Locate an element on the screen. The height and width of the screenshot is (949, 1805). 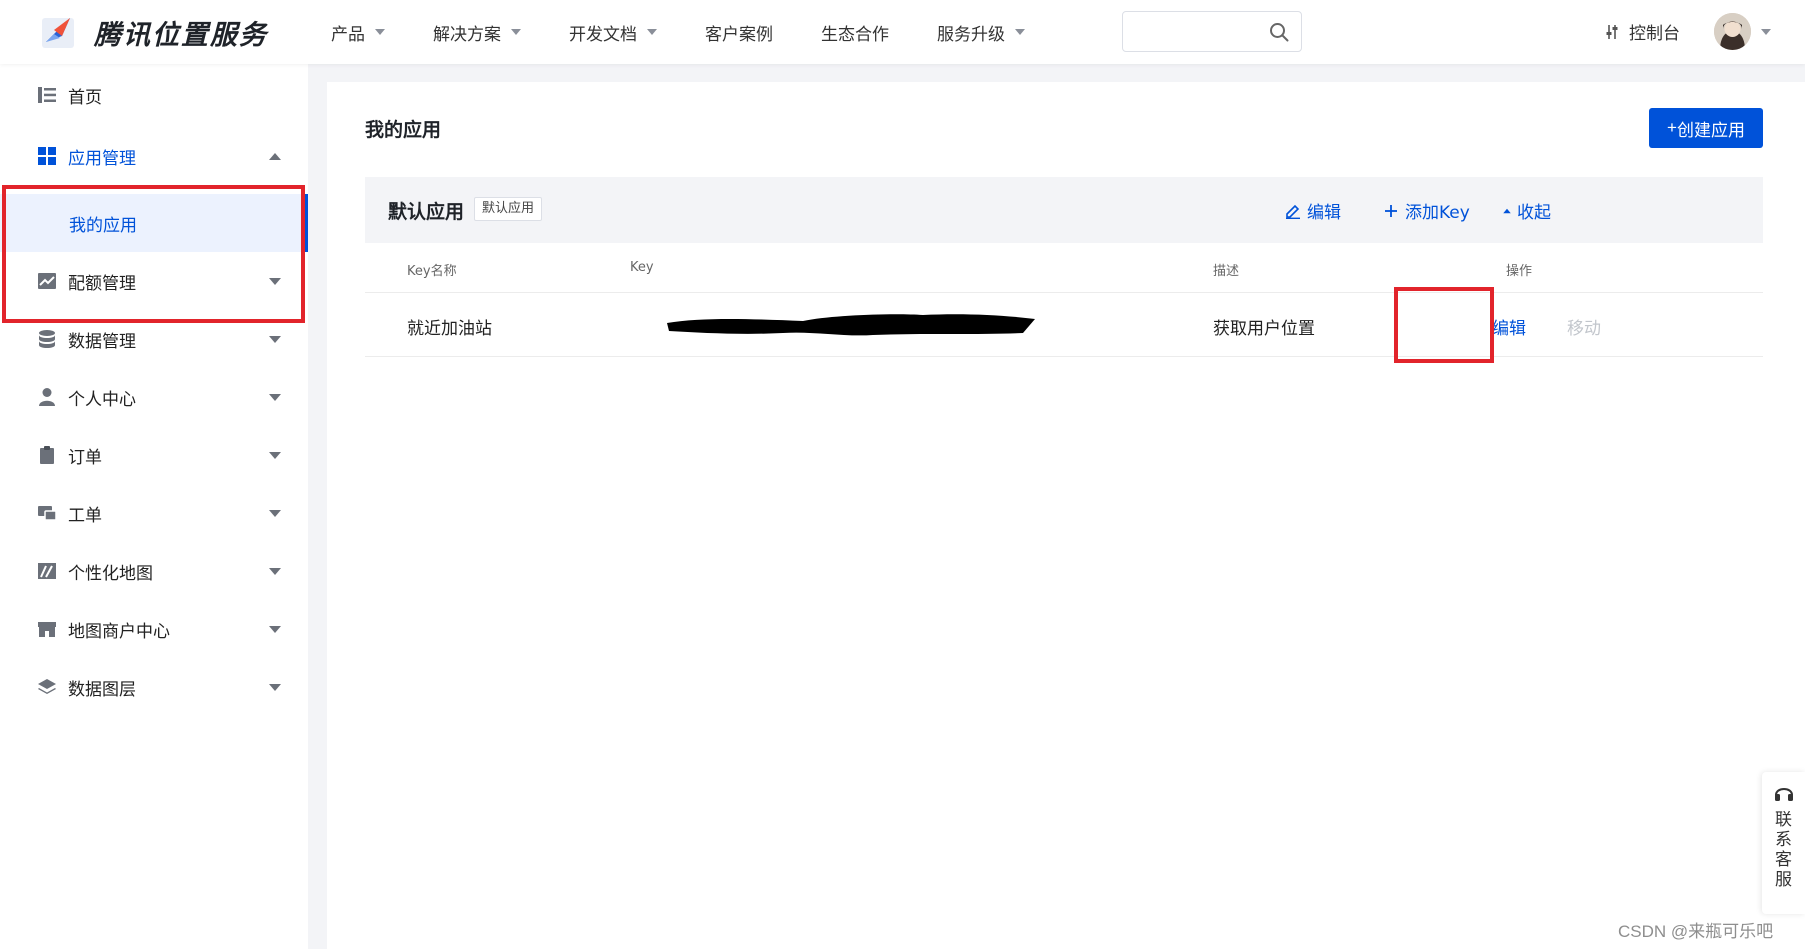
watermark: CSDN @来瓶可乐吧 is located at coordinates (1696, 931).